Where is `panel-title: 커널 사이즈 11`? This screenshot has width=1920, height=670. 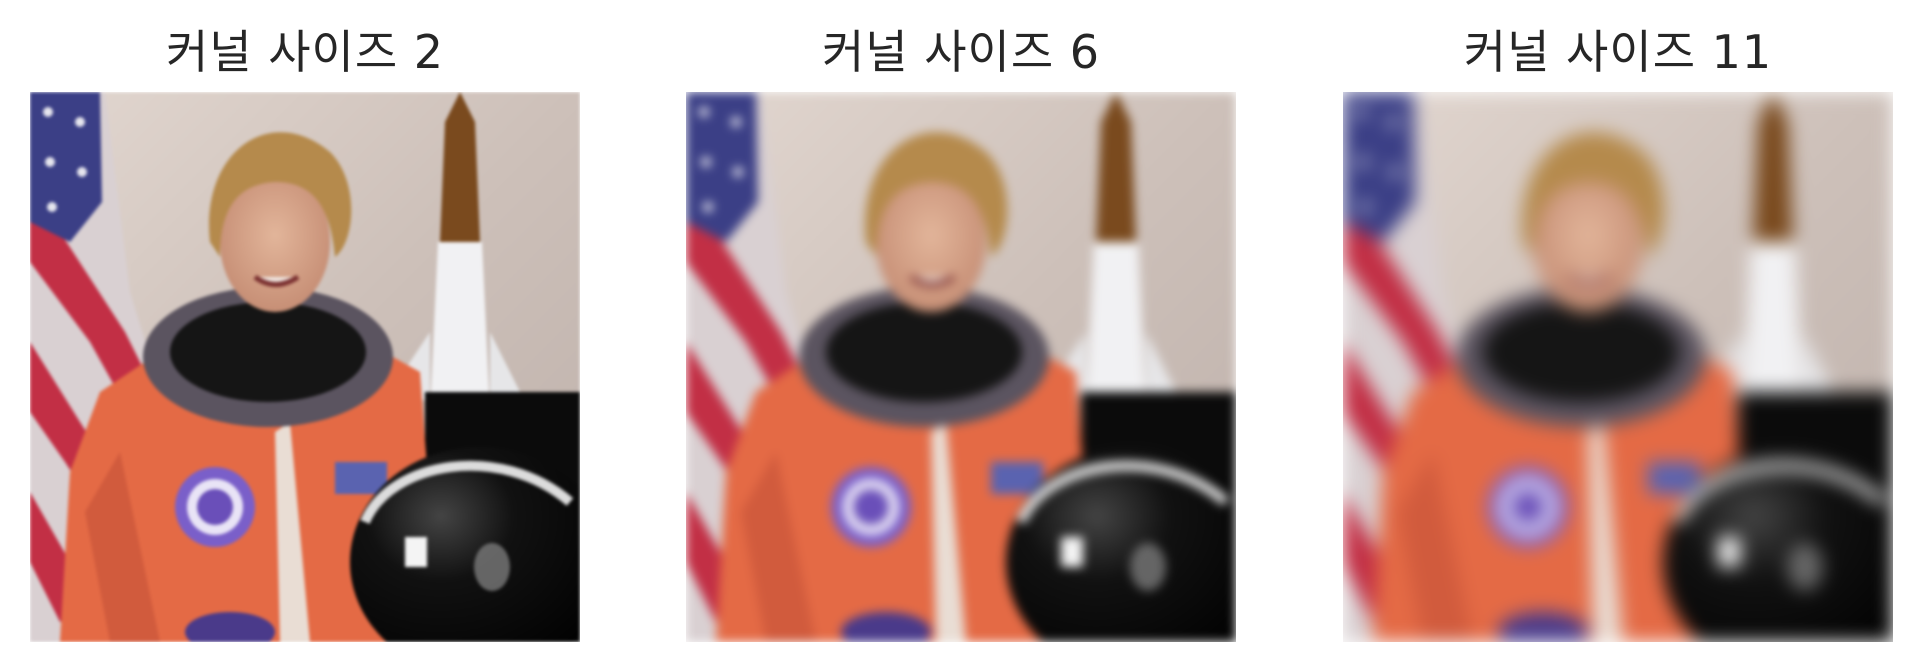 panel-title: 커널 사이즈 11 is located at coordinates (1618, 52).